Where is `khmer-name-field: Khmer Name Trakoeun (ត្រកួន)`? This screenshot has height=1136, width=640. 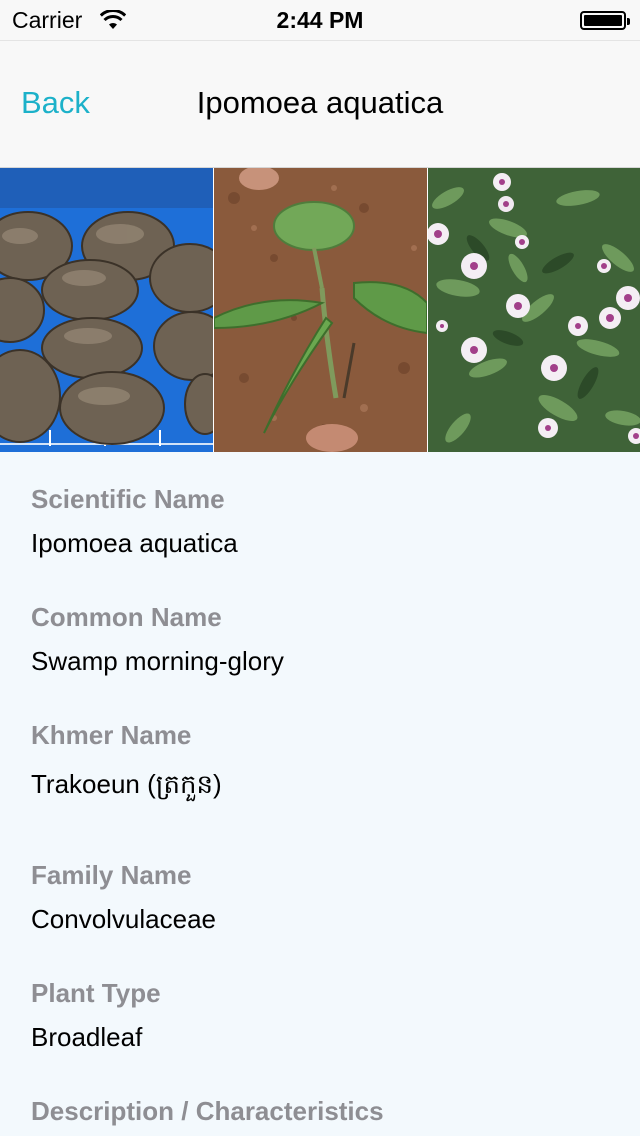
khmer-name-field: Khmer Name Trakoeun (ត្រកួន) is located at coordinates (321, 763).